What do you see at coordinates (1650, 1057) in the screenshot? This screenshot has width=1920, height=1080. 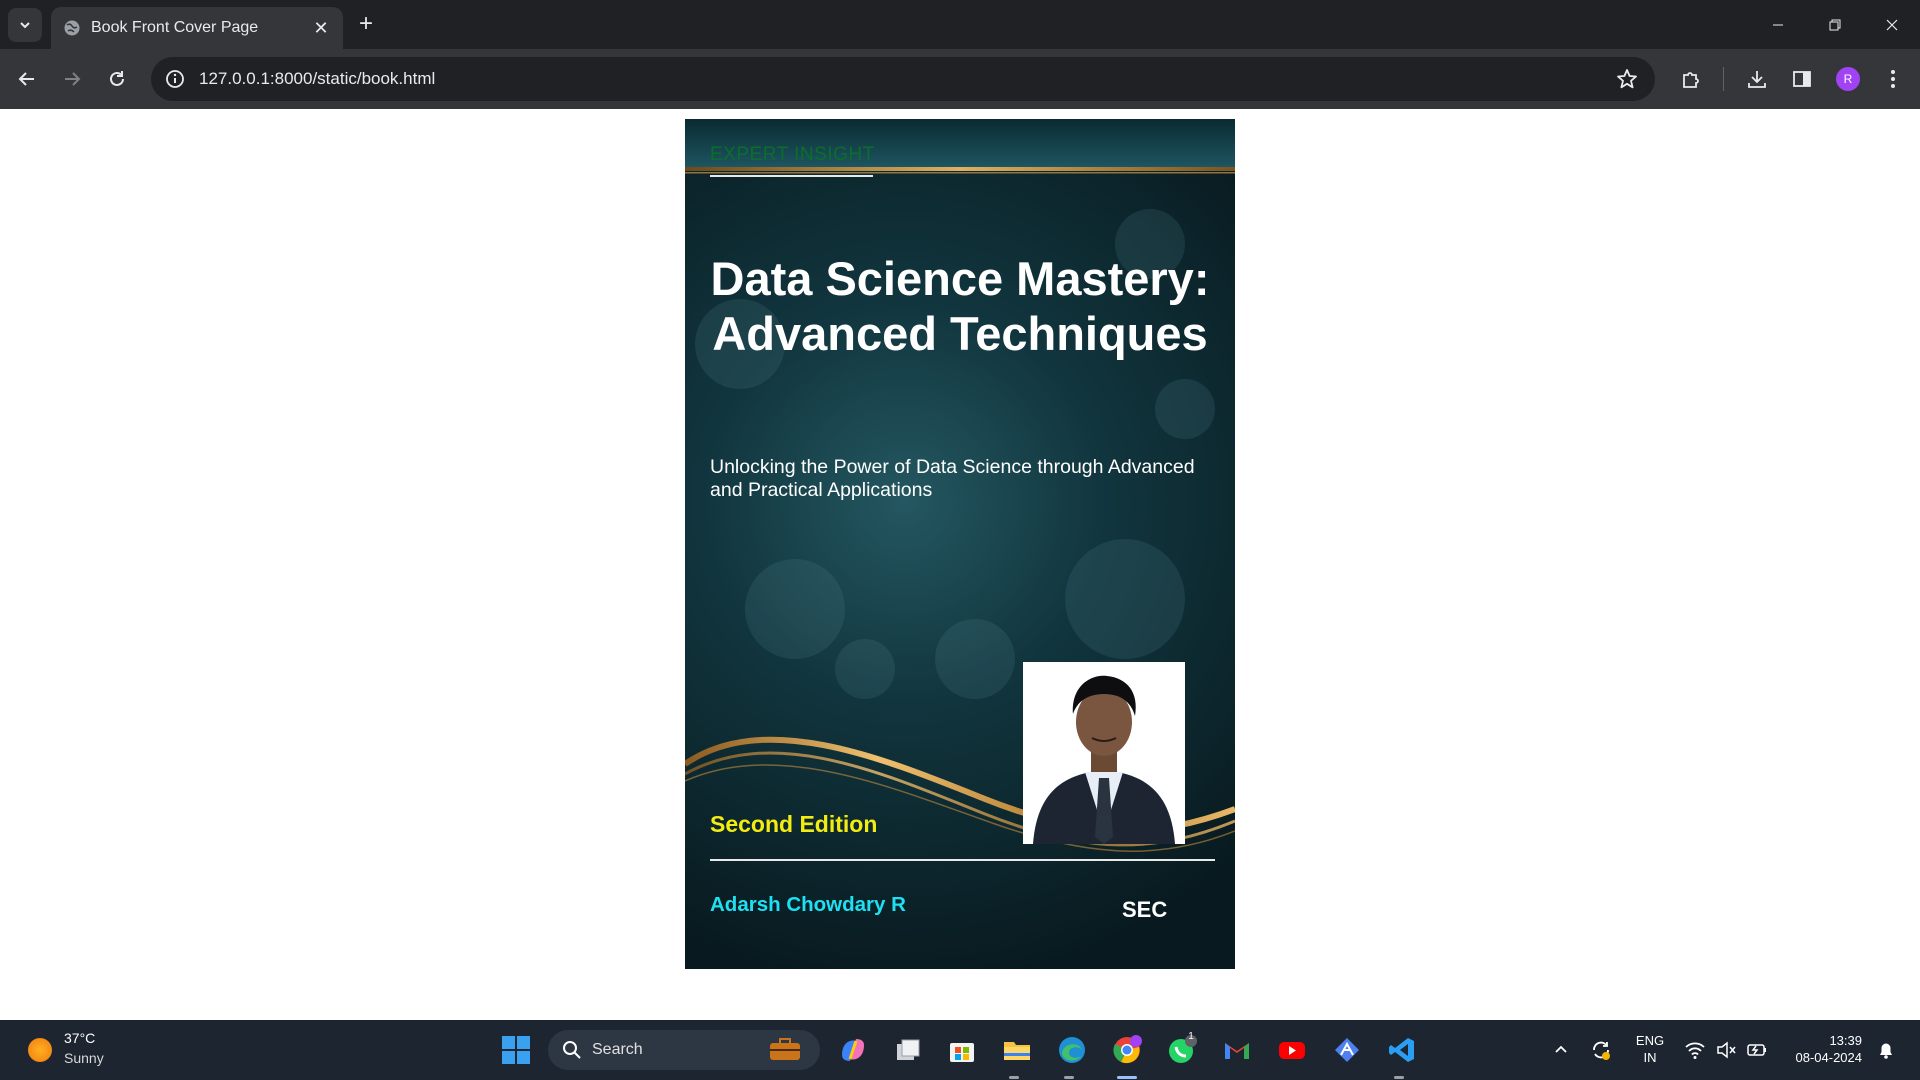 I see `region-code: IN` at bounding box center [1650, 1057].